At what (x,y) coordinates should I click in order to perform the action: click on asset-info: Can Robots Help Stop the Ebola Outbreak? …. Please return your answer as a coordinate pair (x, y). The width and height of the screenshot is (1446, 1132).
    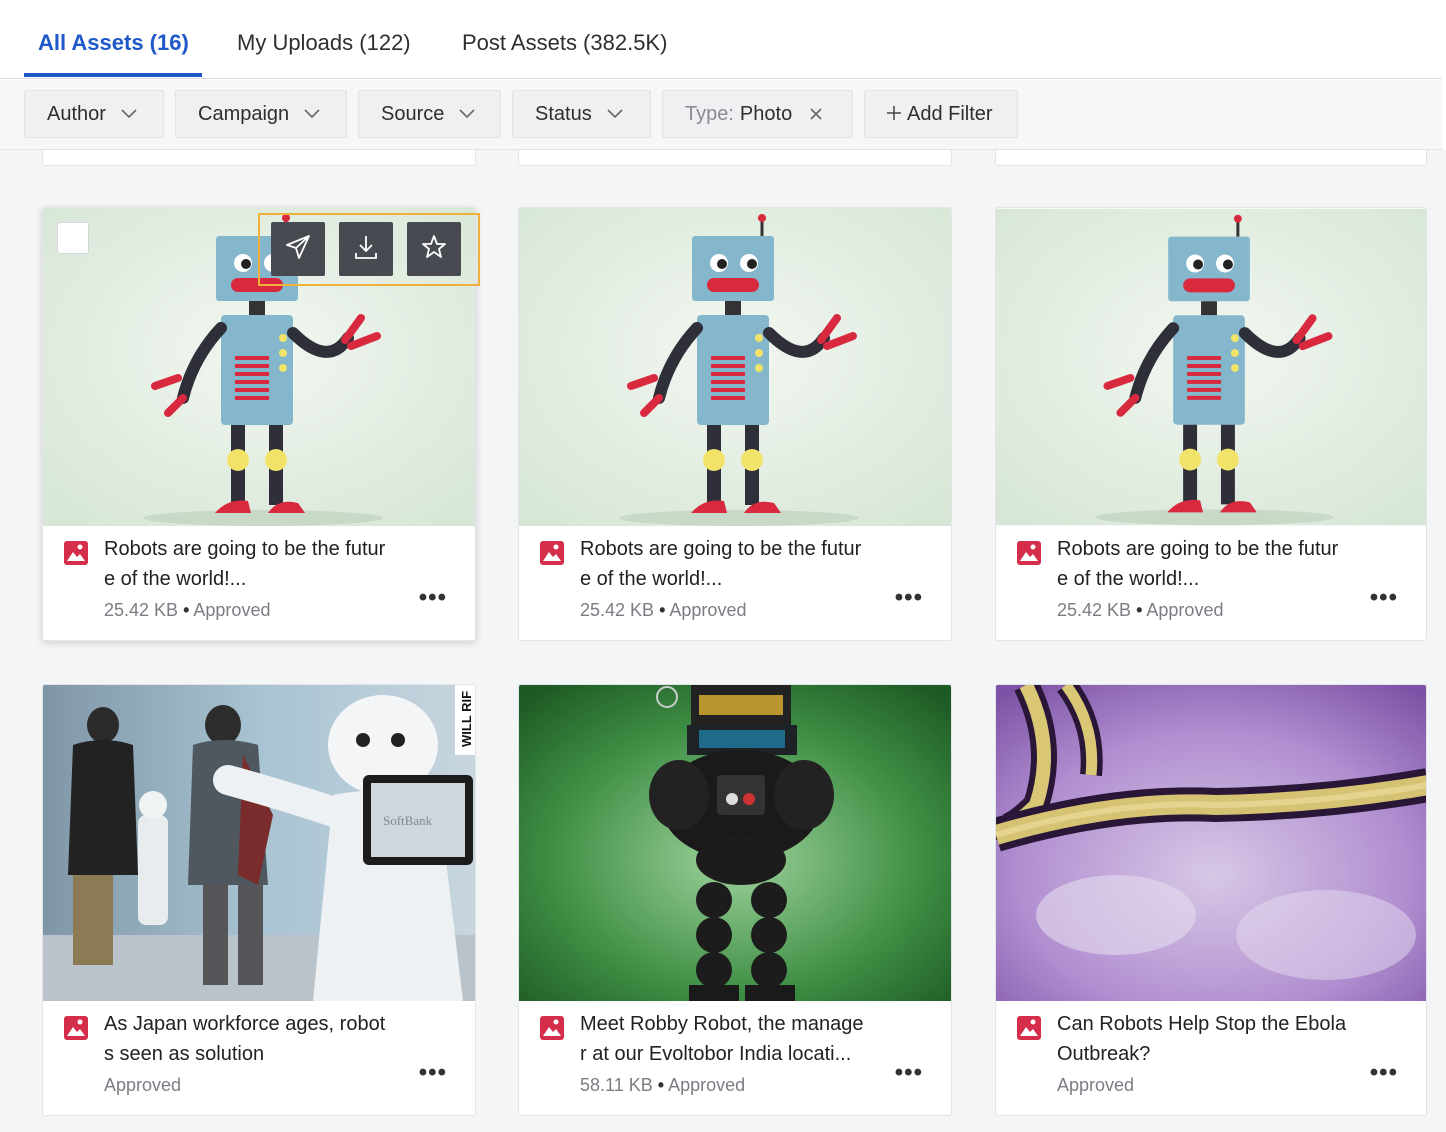
    Looking at the image, I should click on (1211, 1058).